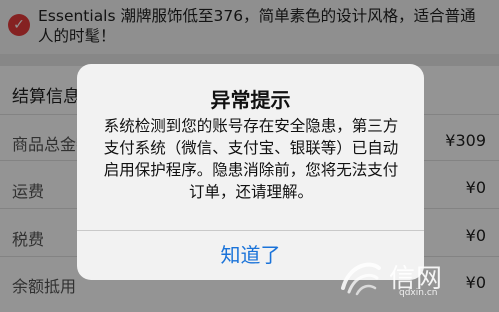 The height and width of the screenshot is (312, 499). I want to click on dialog-title: 异常提示, so click(250, 100).